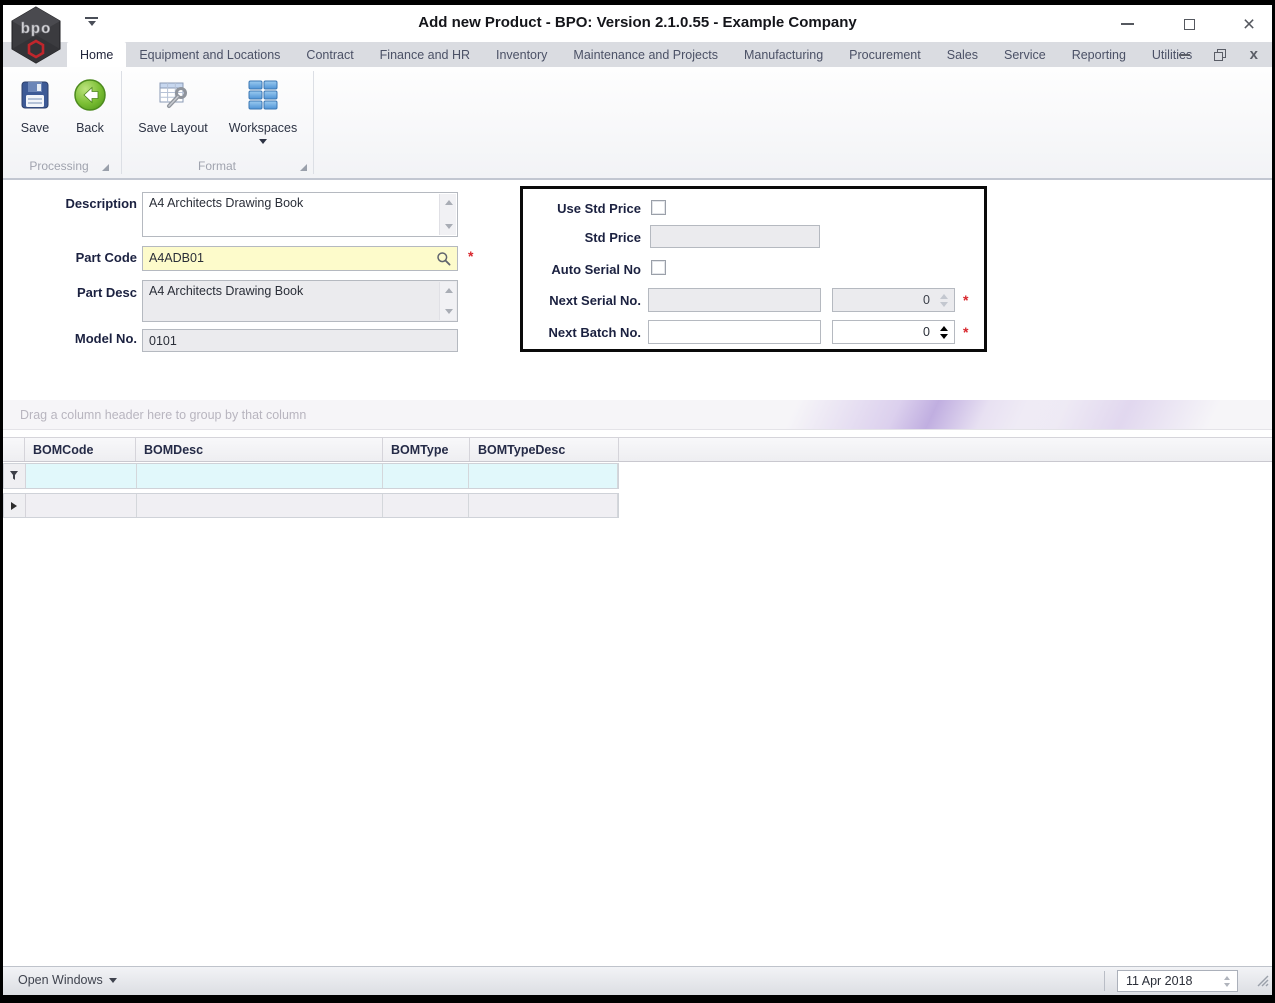 The height and width of the screenshot is (1003, 1275). Describe the element at coordinates (300, 214) in the screenshot. I see `description-input: A4 Architects Drawing Book` at that location.